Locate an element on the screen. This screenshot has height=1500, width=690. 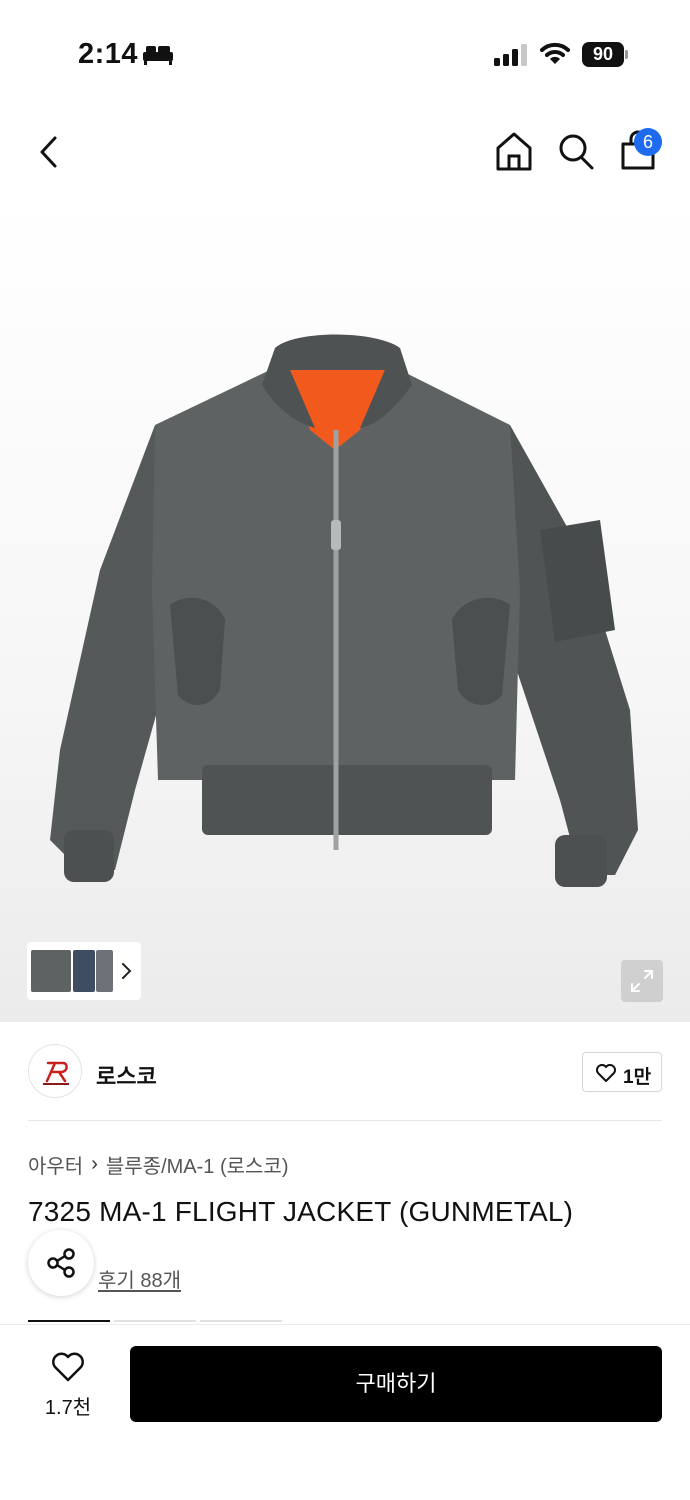
battery-level: 90 is located at coordinates (603, 54).